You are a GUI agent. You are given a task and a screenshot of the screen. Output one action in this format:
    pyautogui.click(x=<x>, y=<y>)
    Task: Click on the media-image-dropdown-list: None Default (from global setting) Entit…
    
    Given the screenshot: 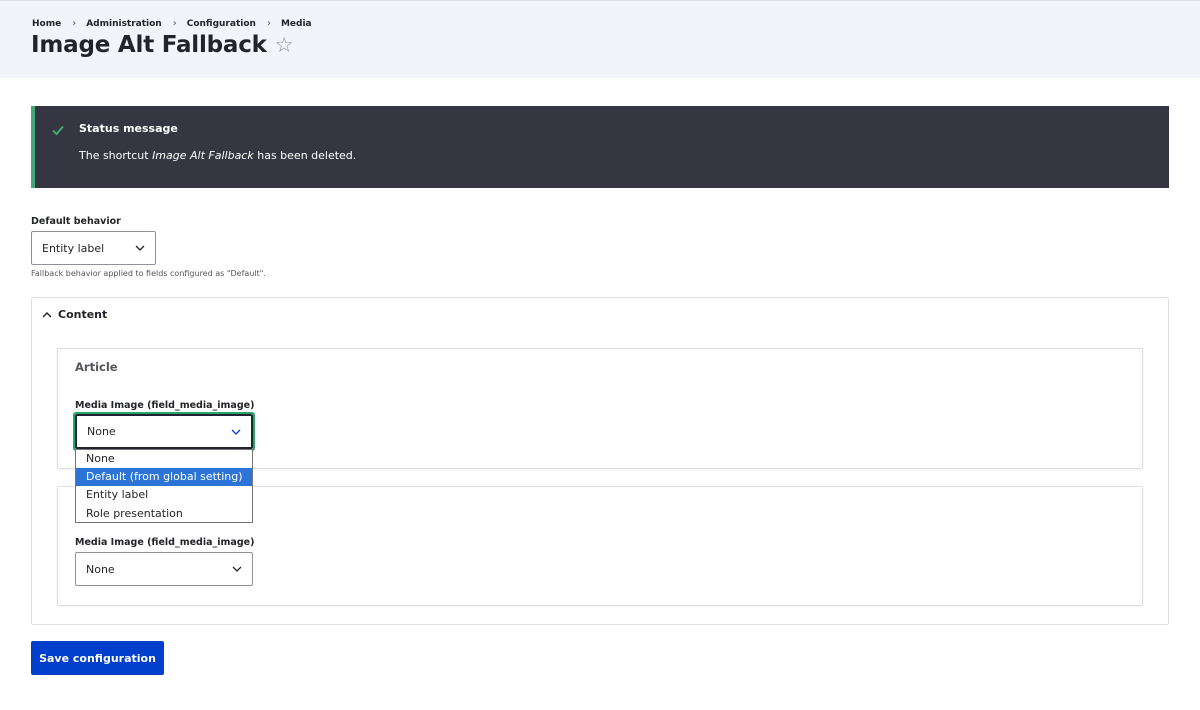 What is the action you would take?
    pyautogui.click(x=164, y=486)
    